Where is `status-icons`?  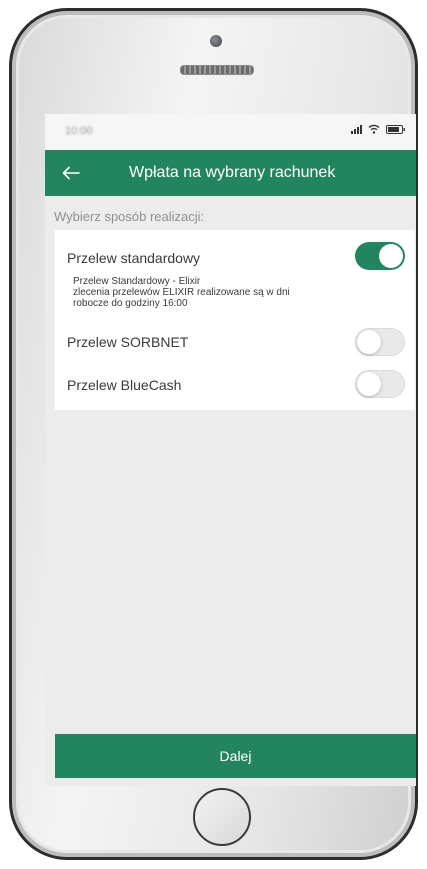
status-icons is located at coordinates (378, 129).